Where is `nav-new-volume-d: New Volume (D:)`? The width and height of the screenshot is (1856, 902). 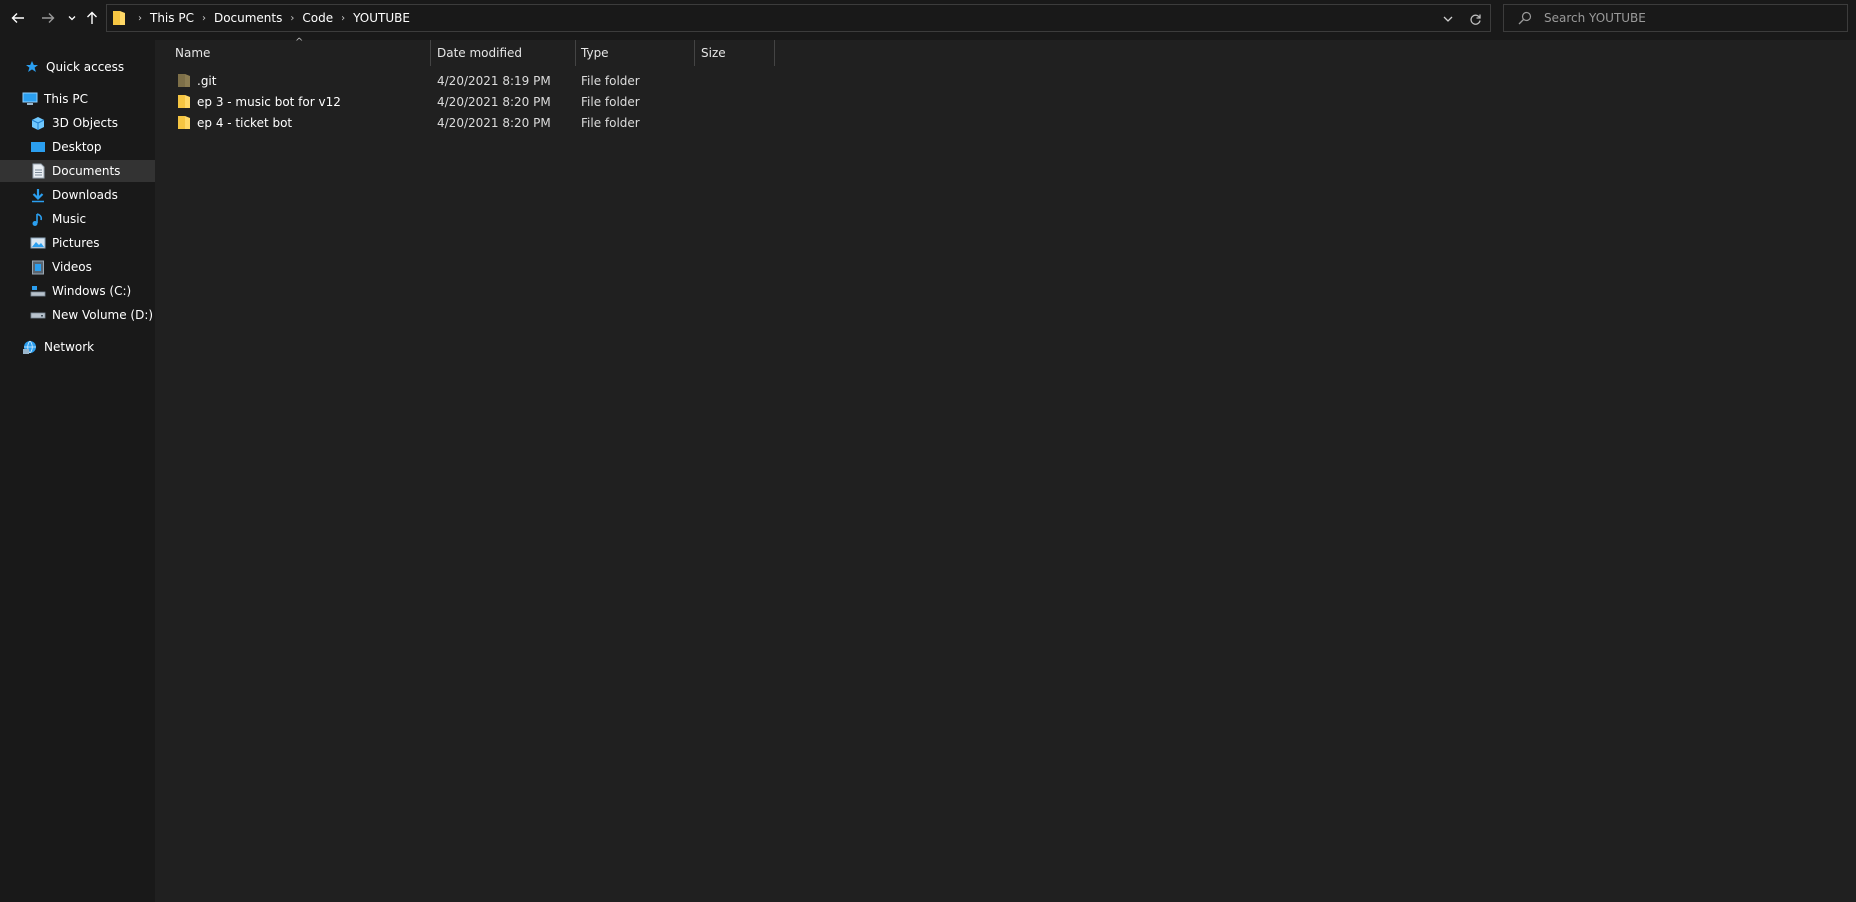
nav-new-volume-d: New Volume (D:) is located at coordinates (91, 315).